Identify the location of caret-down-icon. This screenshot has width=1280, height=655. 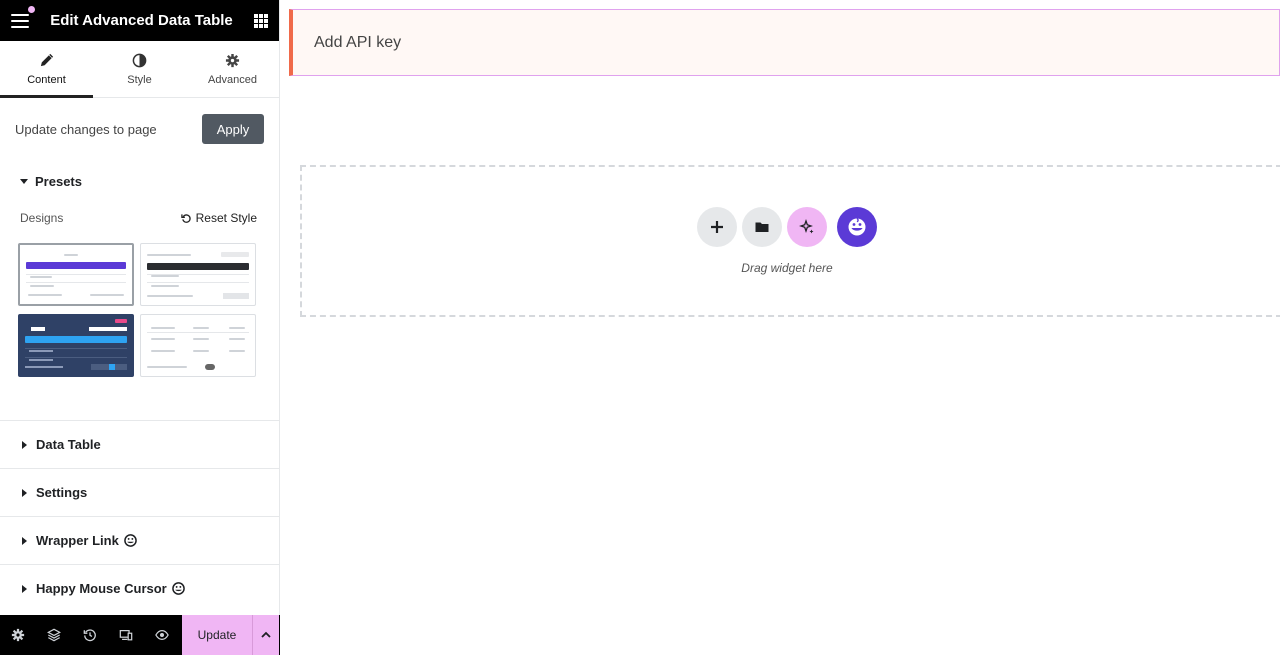
(24, 181).